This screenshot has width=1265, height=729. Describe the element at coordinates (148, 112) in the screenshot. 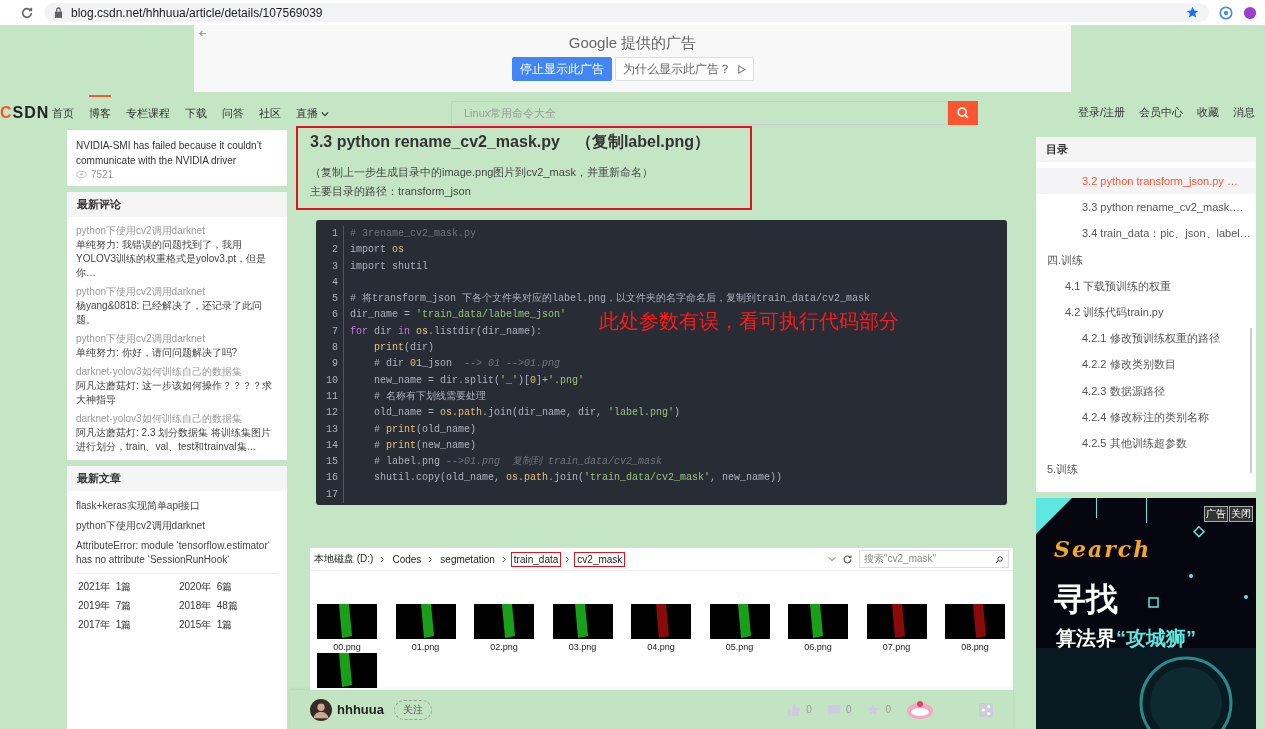

I see `nav-tab: 专栏课程` at that location.